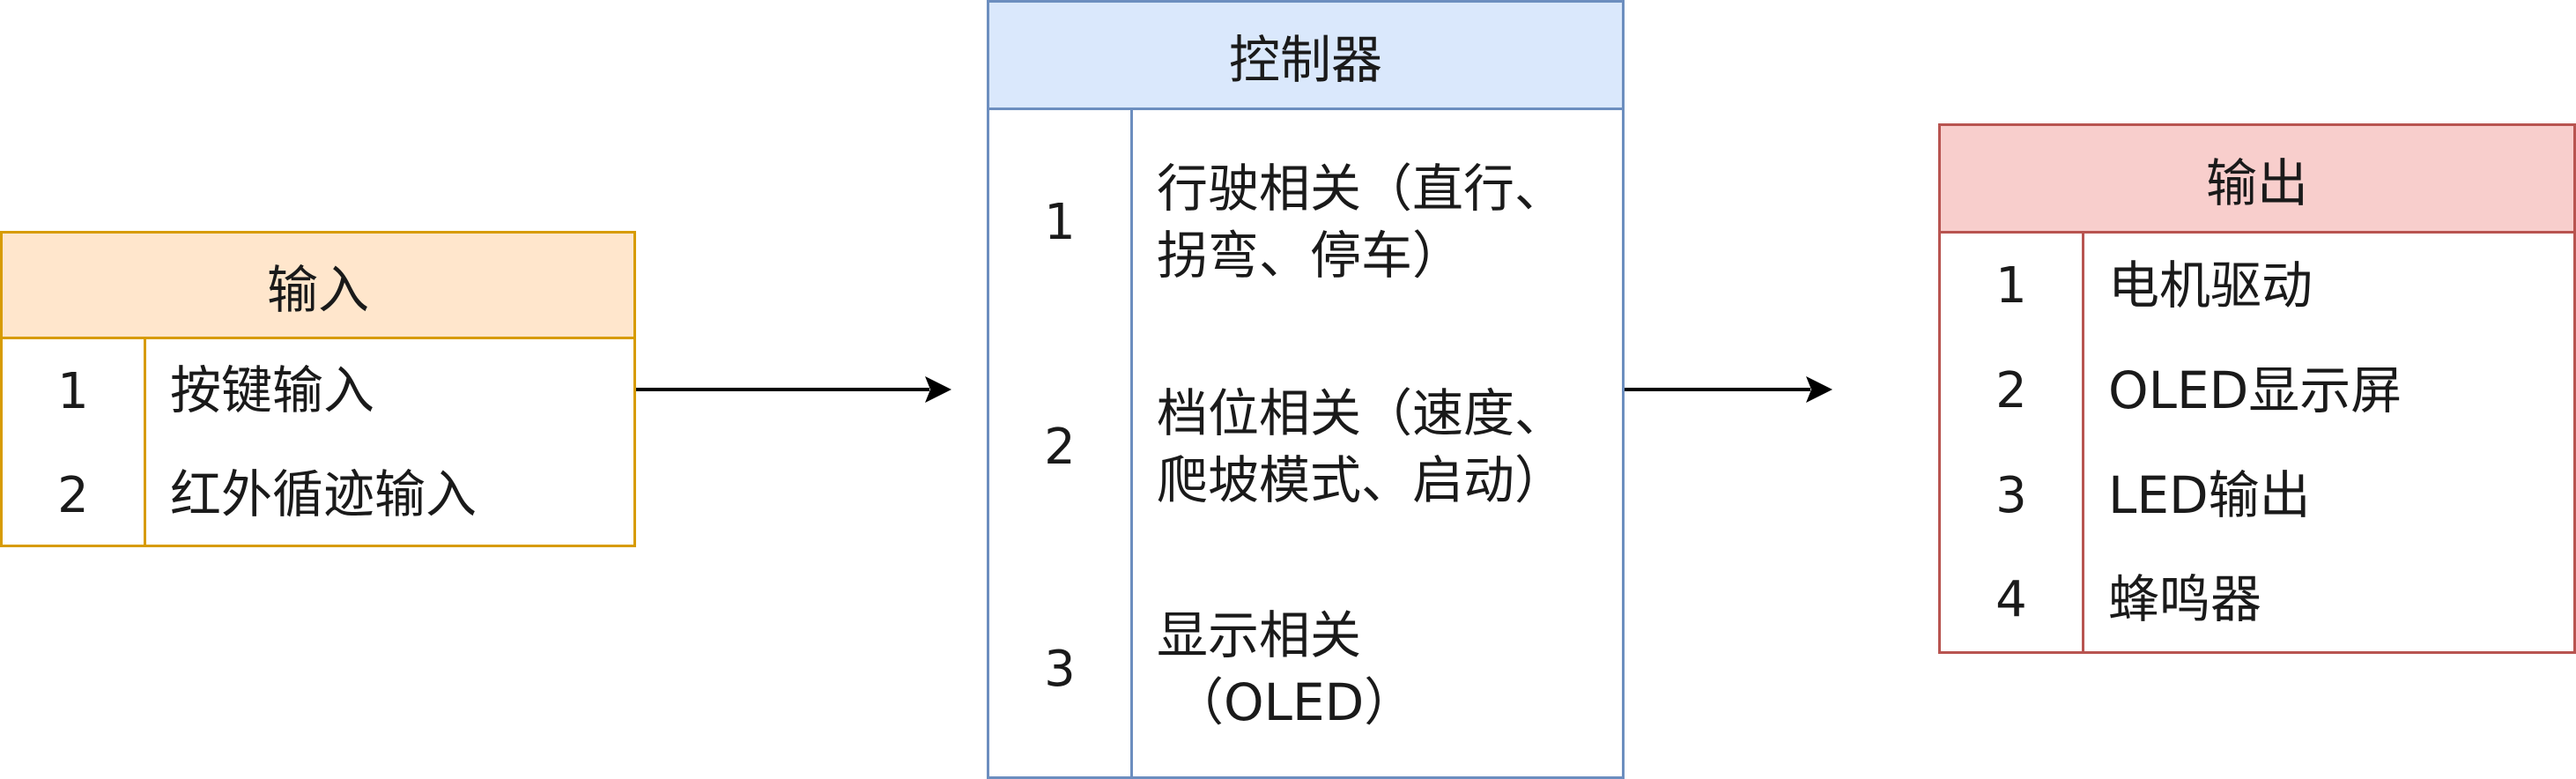  Describe the element at coordinates (2211, 285) in the screenshot. I see `output-row-label: 电机驱动` at that location.